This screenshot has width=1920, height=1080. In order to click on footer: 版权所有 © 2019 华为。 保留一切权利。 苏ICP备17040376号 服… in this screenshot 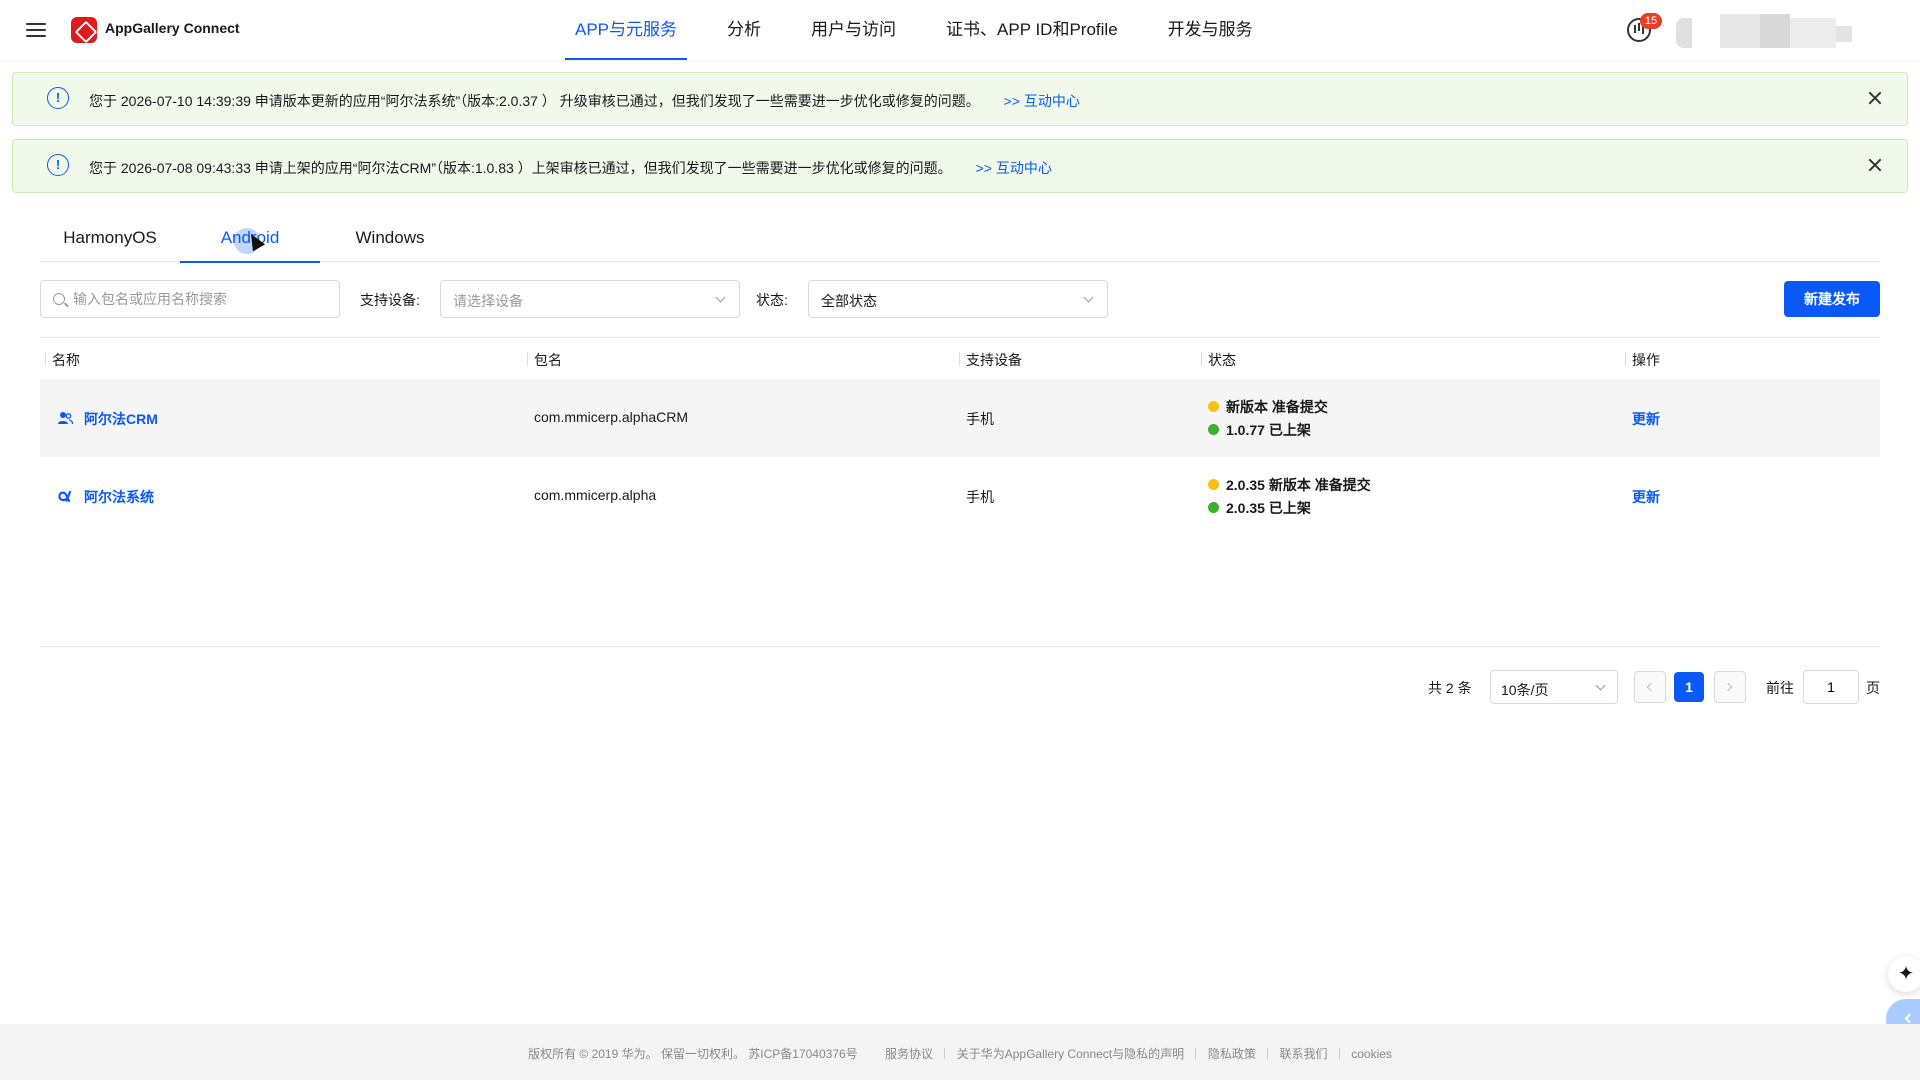, I will do `click(960, 1052)`.